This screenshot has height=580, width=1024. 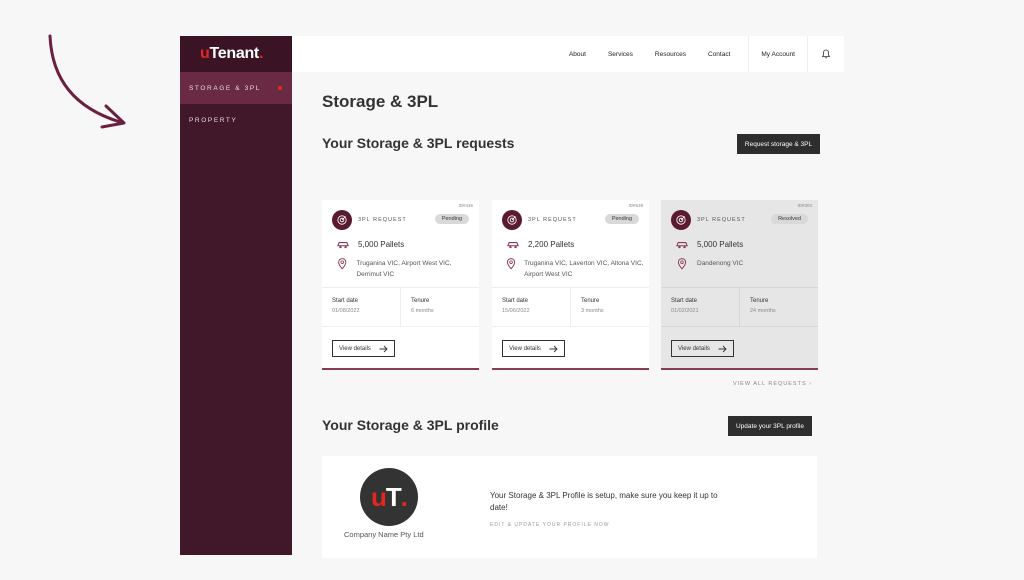 I want to click on pointer-arrow-icon, so click(x=87, y=81).